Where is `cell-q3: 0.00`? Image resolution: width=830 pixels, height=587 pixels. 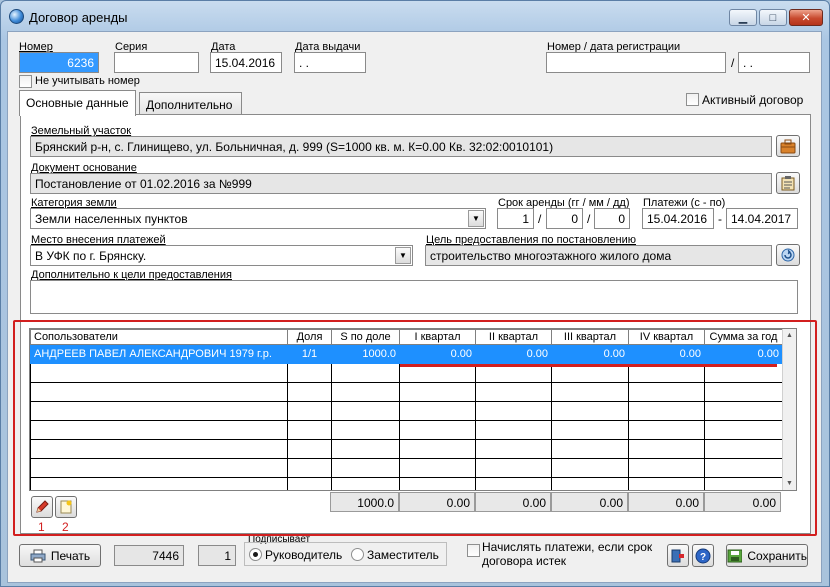
cell-q3: 0.00 is located at coordinates (590, 354).